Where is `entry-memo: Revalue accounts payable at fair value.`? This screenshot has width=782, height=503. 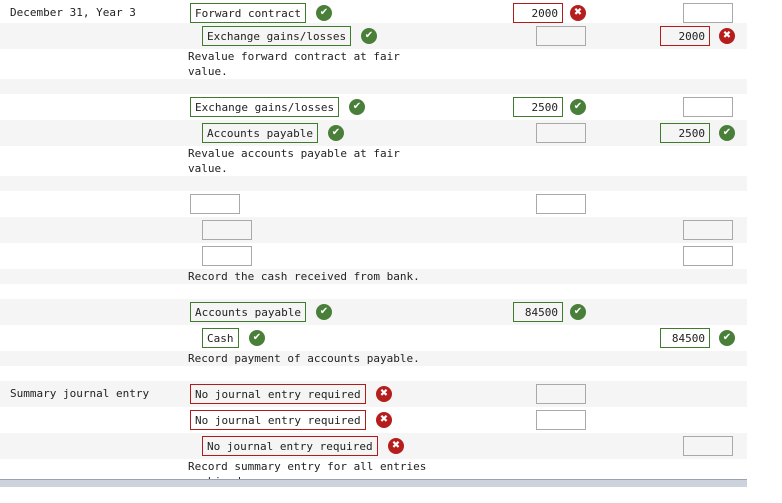
entry-memo: Revalue accounts payable at fair value. is located at coordinates (294, 161).